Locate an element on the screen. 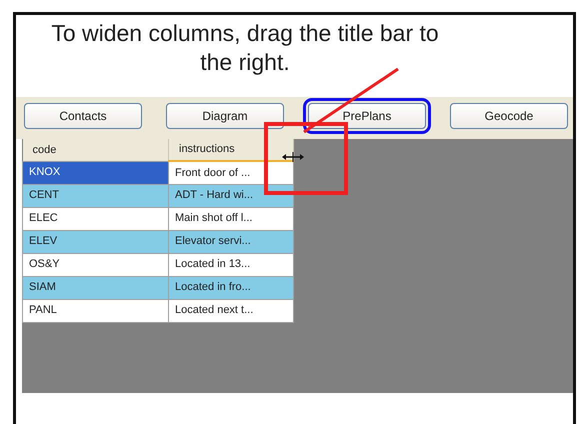  table-cell: CENT is located at coordinates (95, 195).